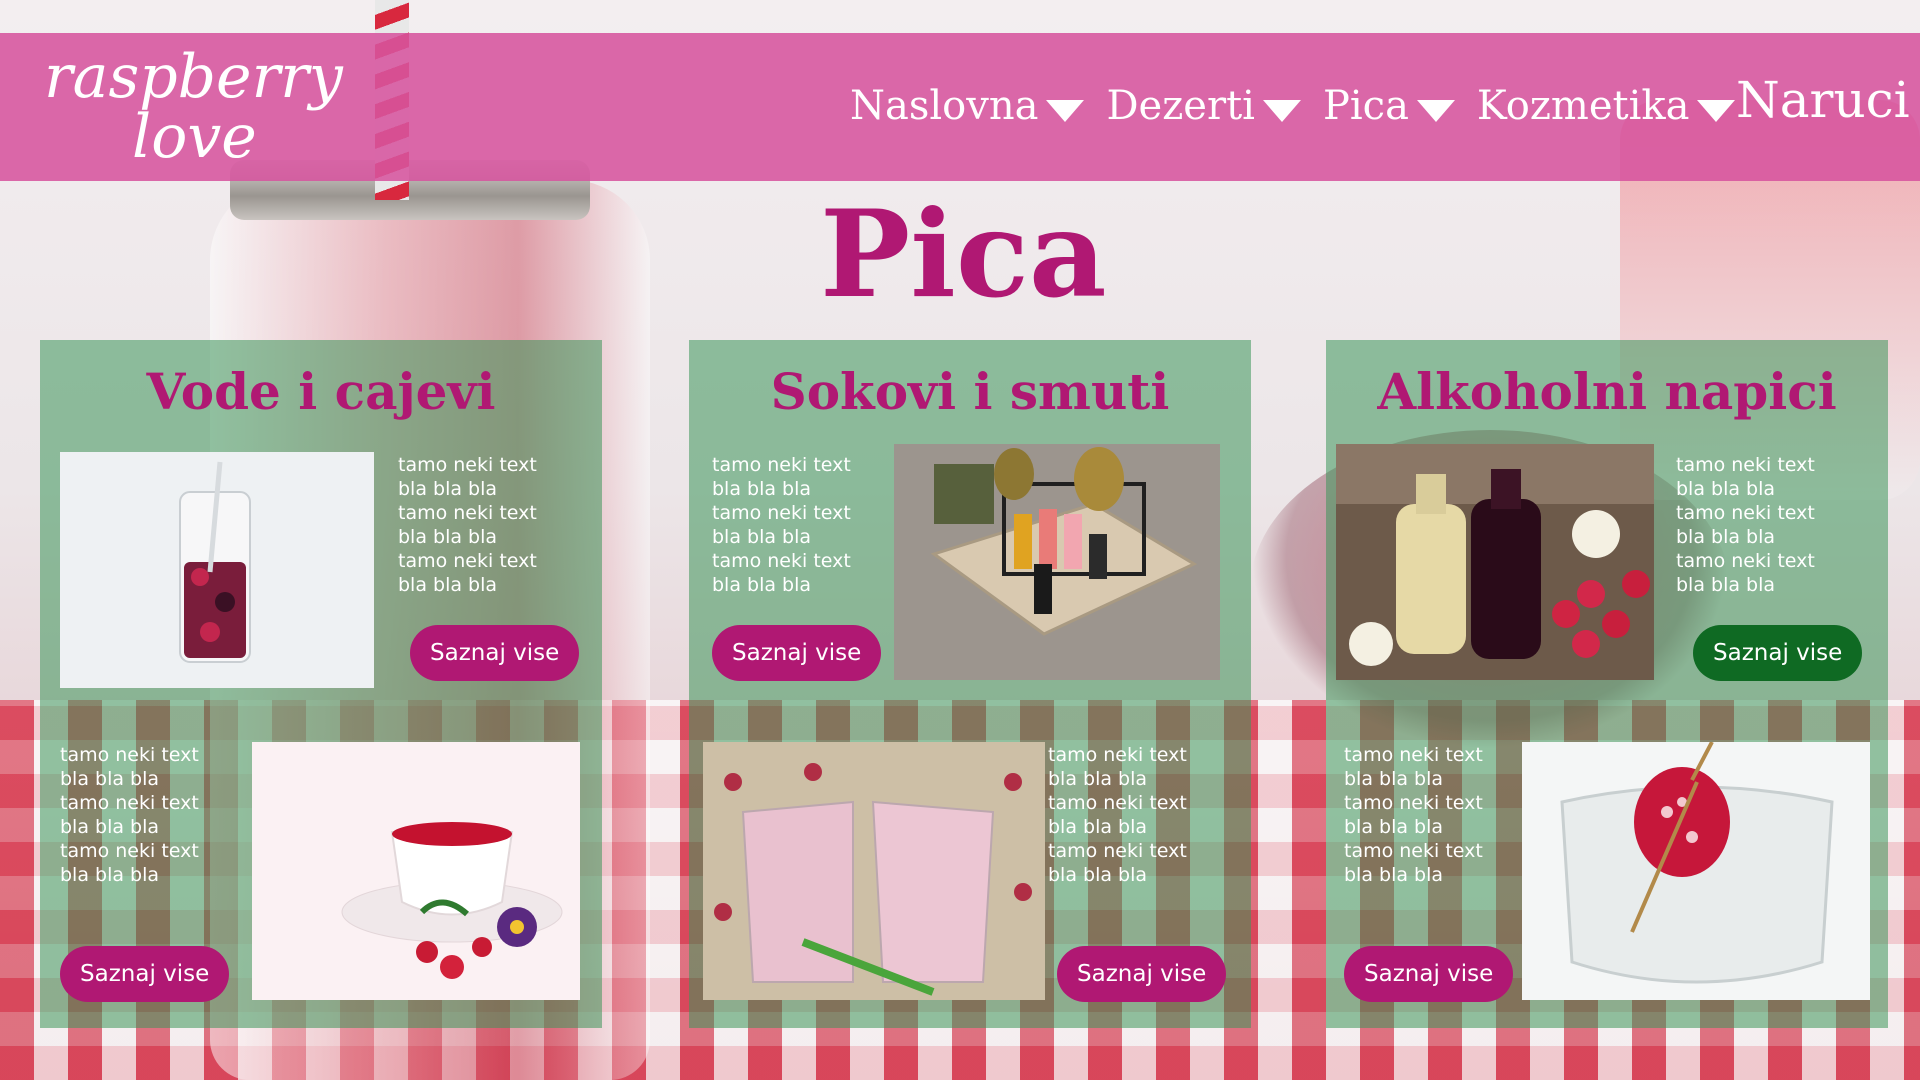 This screenshot has width=1920, height=1080. I want to click on nav-label: Dezerti, so click(1180, 106).